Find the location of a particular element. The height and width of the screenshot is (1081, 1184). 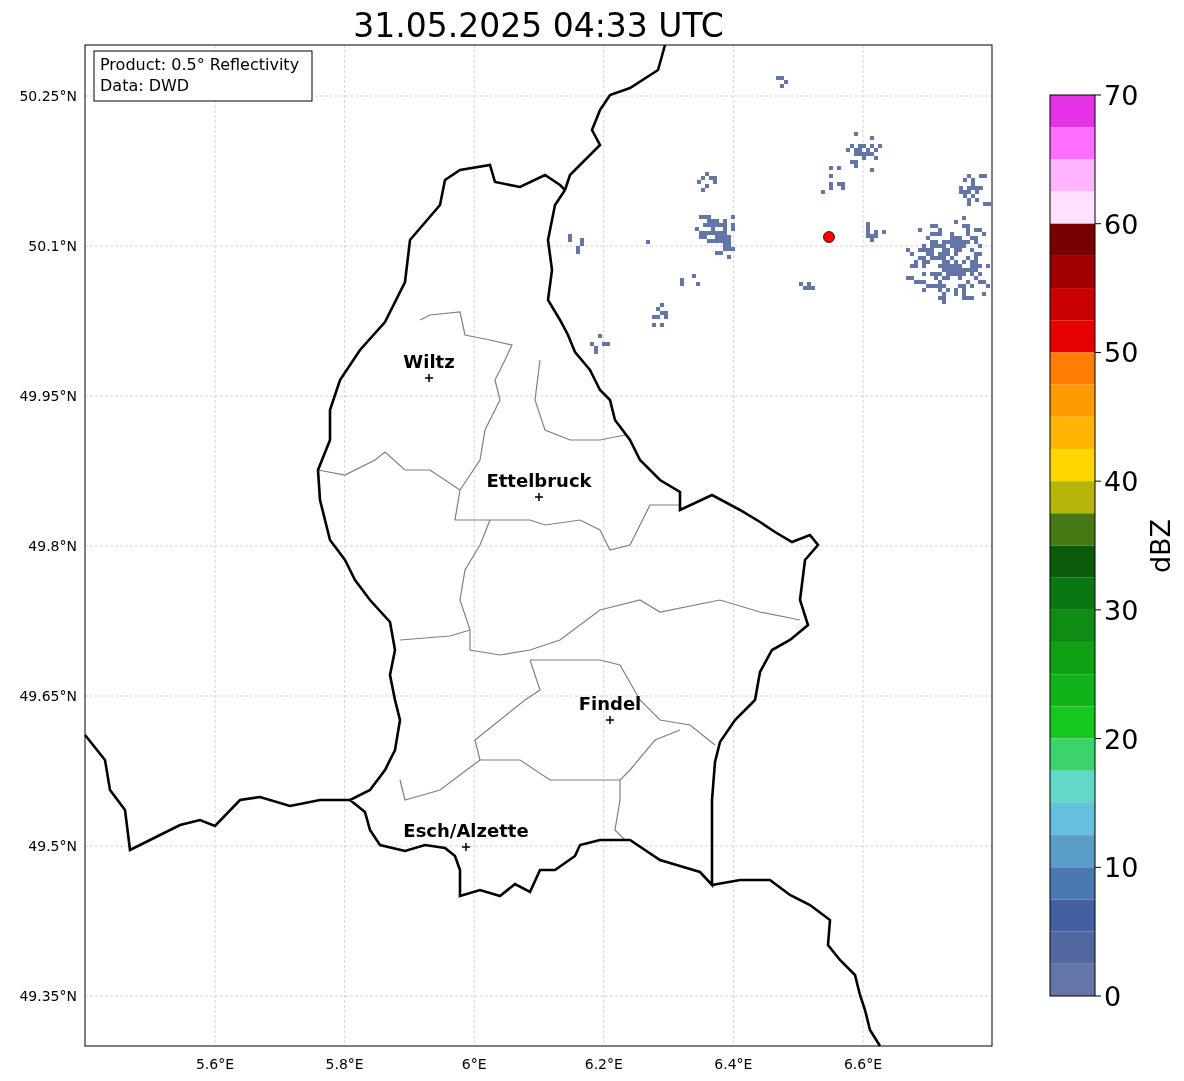

y-tick-label: 50.25°N is located at coordinates (48, 96).